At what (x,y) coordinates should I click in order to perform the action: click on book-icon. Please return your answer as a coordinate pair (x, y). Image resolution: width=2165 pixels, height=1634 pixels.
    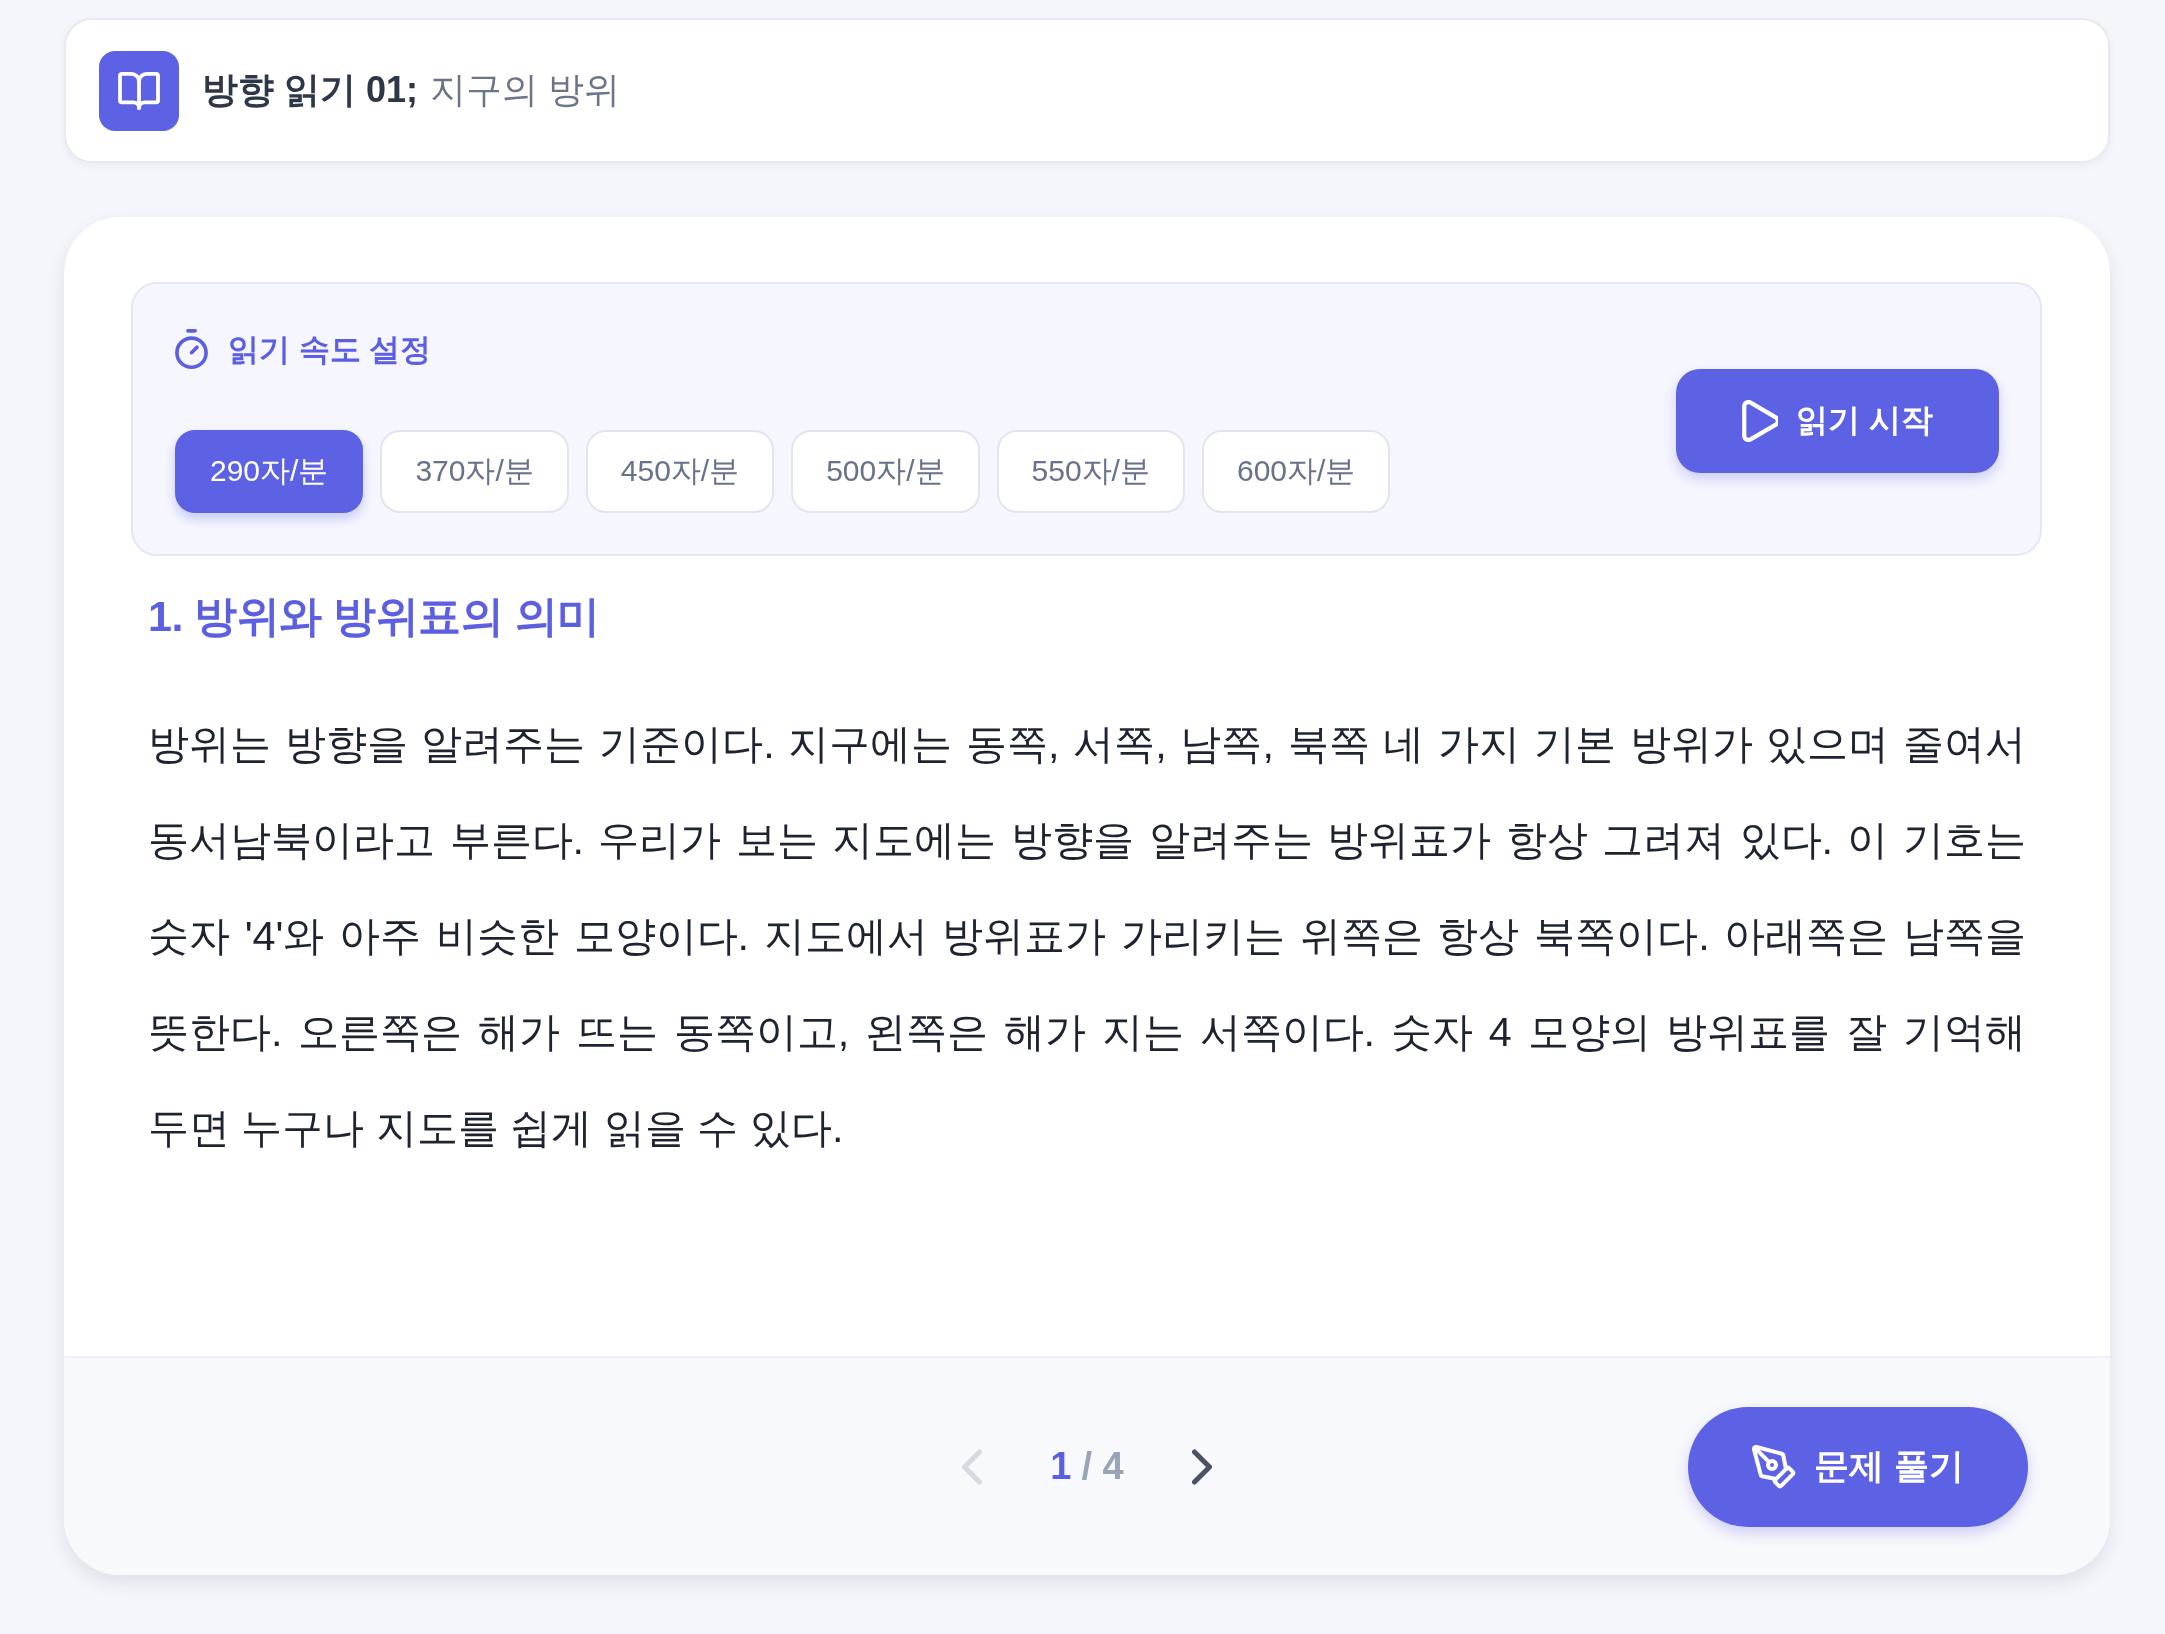
    Looking at the image, I should click on (139, 90).